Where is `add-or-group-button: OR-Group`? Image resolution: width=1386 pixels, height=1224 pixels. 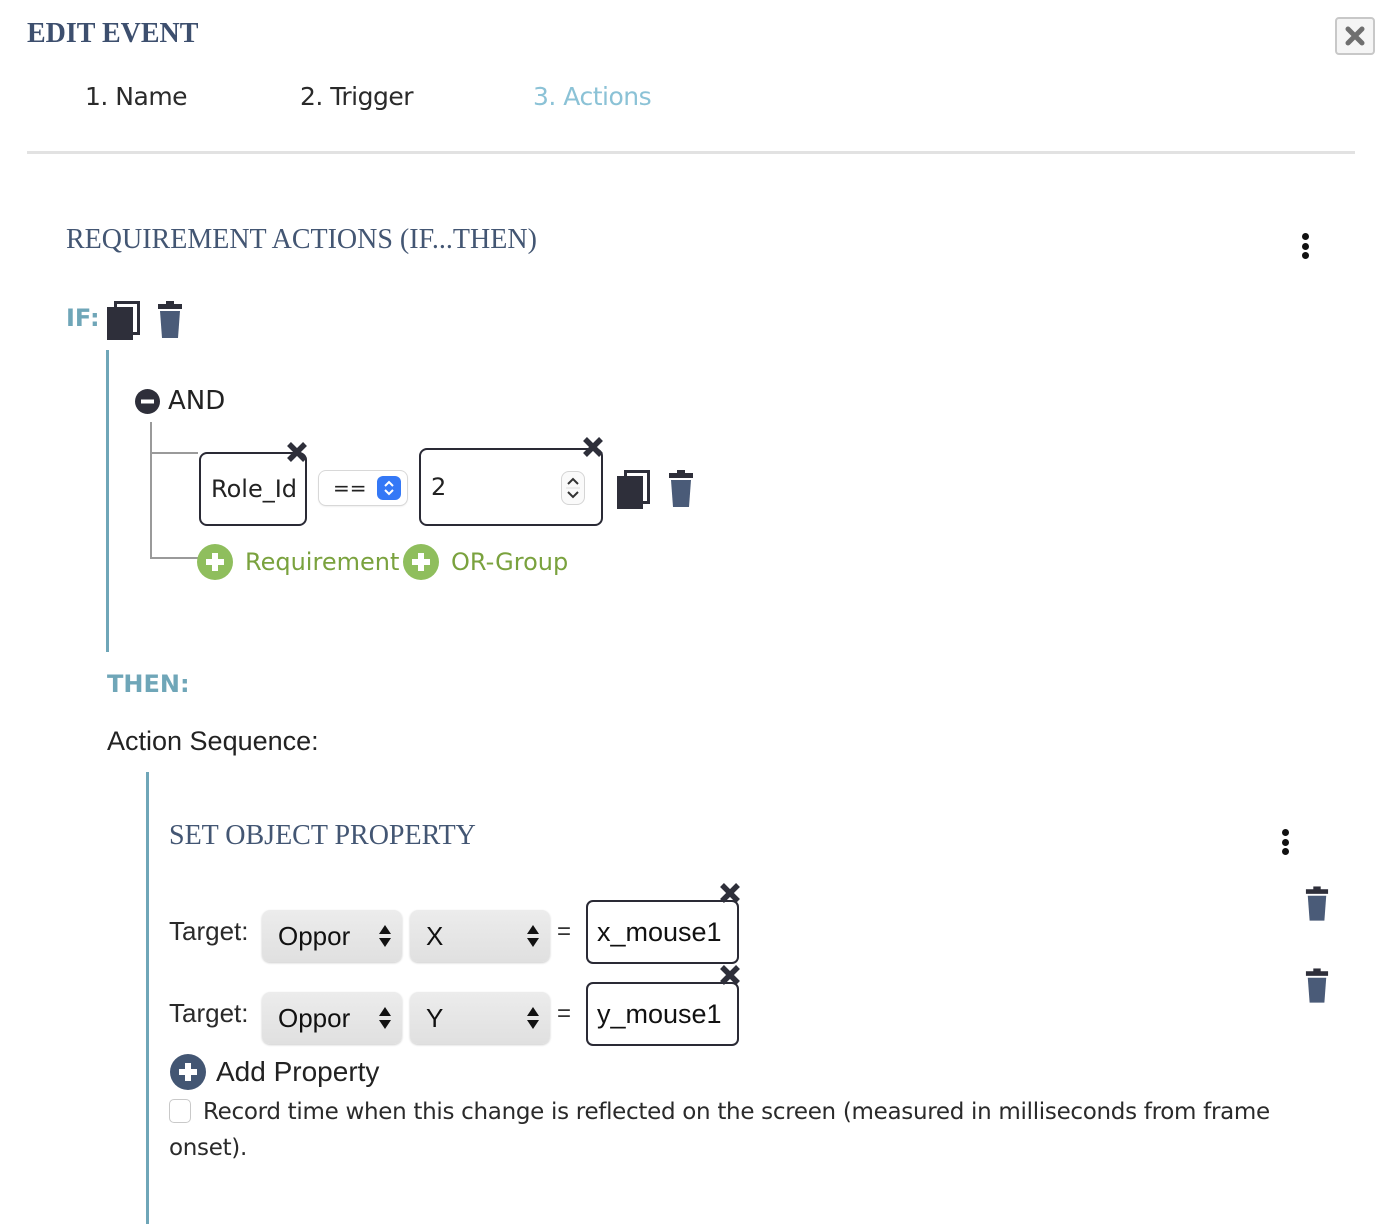
add-or-group-button: OR-Group is located at coordinates (485, 562).